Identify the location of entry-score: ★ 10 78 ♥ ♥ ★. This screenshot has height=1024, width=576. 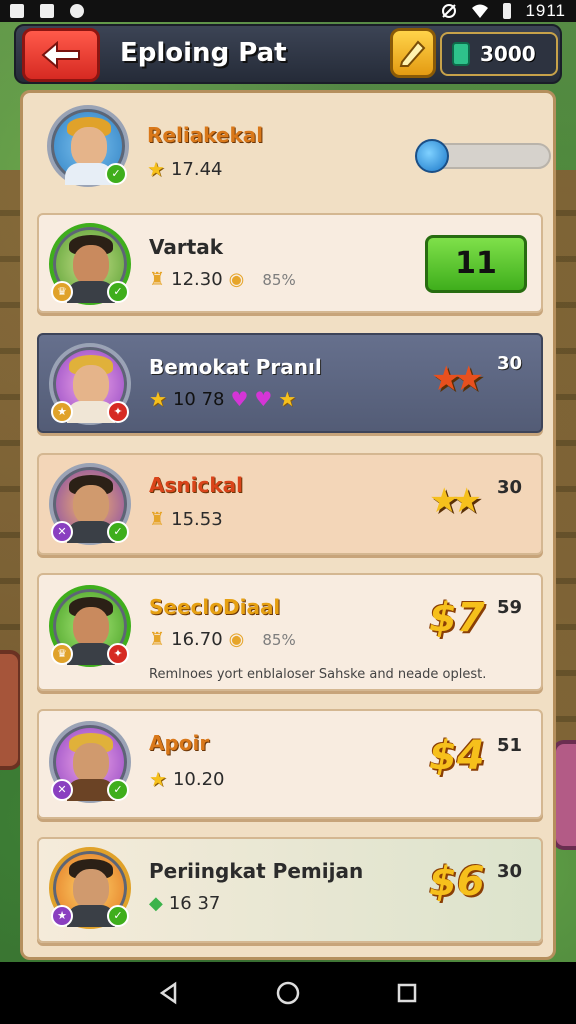
(222, 399).